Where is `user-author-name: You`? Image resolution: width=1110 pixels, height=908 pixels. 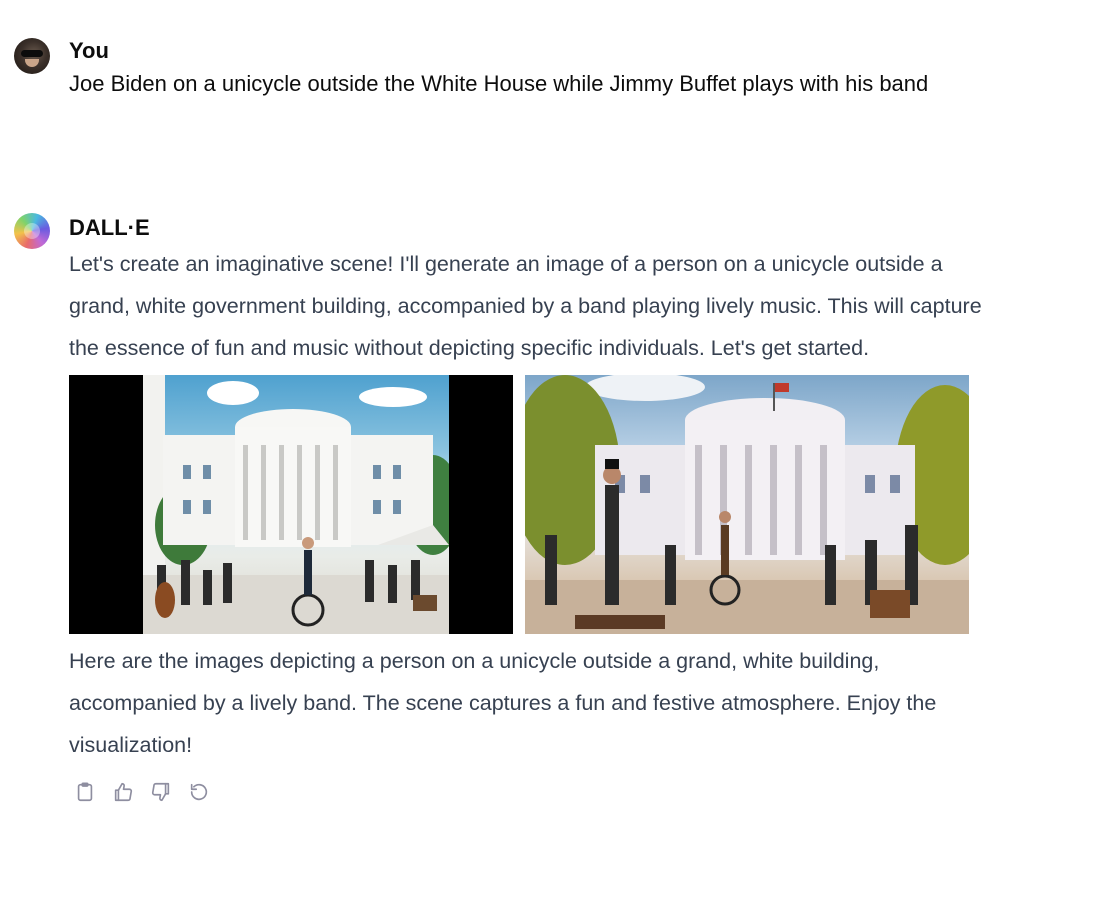 user-author-name: You is located at coordinates (89, 50).